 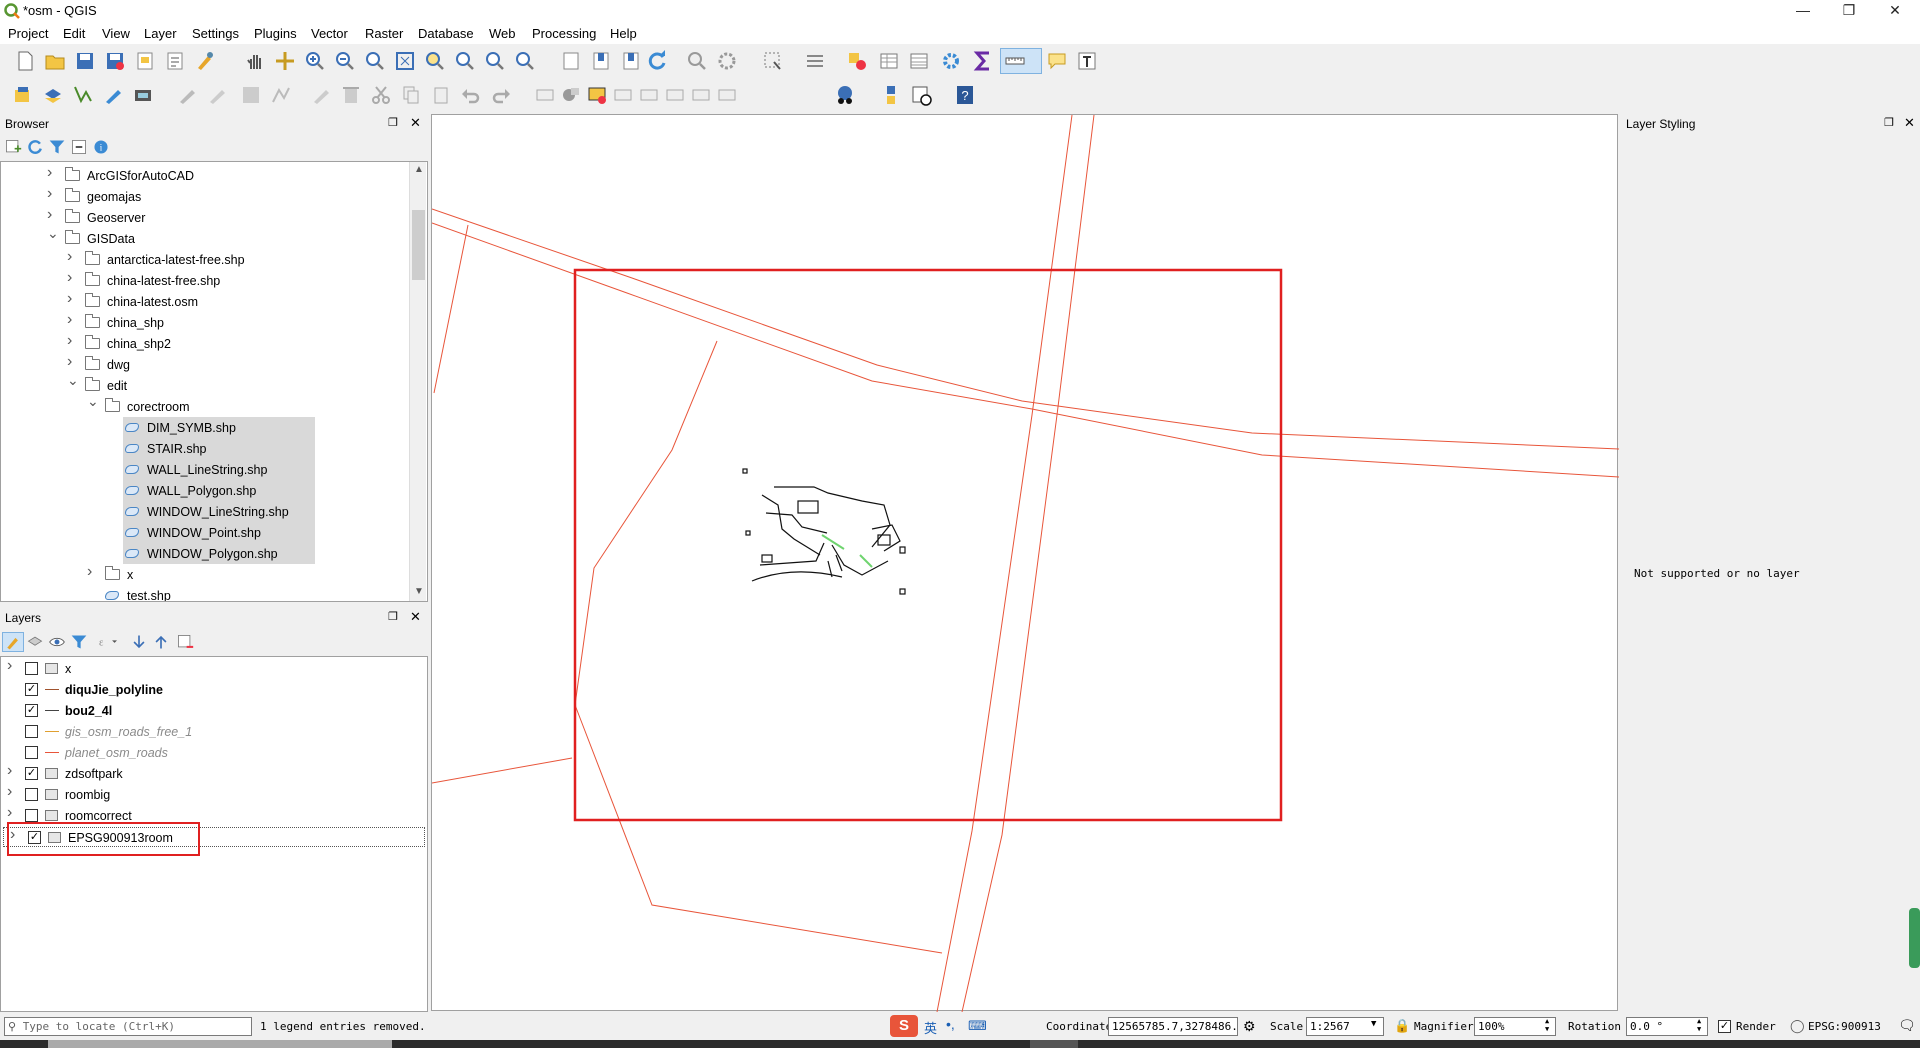 What do you see at coordinates (185, 642) in the screenshot?
I see `remove-layer-icon` at bounding box center [185, 642].